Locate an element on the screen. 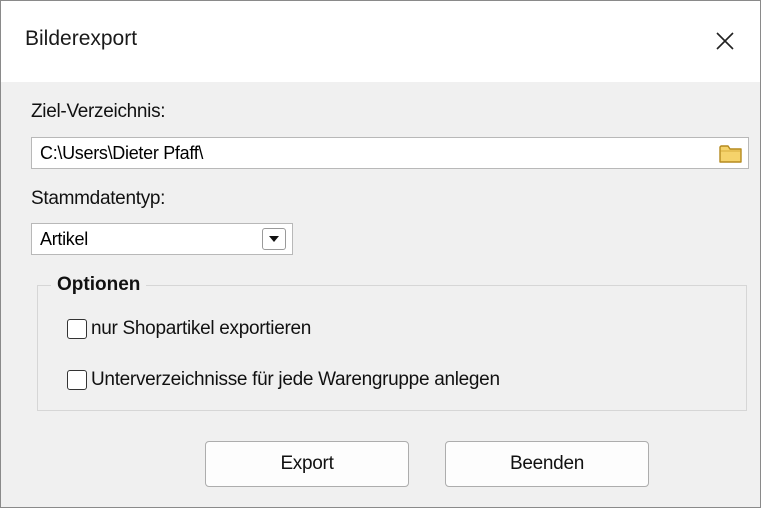 This screenshot has width=761, height=508. masterdata-type-value: Artikel is located at coordinates (64, 239).